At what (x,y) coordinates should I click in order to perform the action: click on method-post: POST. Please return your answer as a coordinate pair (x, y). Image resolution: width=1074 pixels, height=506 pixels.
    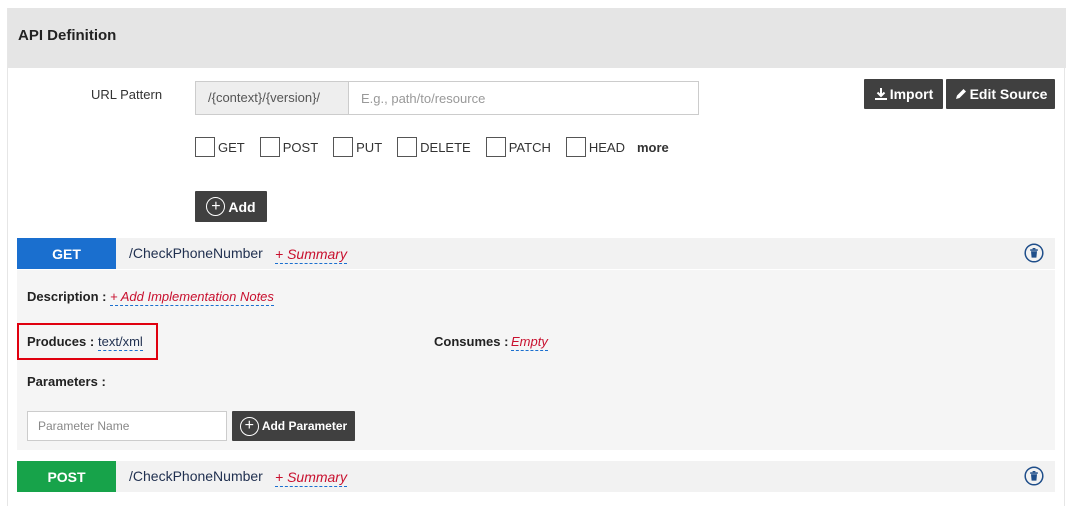
    Looking at the image, I should click on (289, 147).